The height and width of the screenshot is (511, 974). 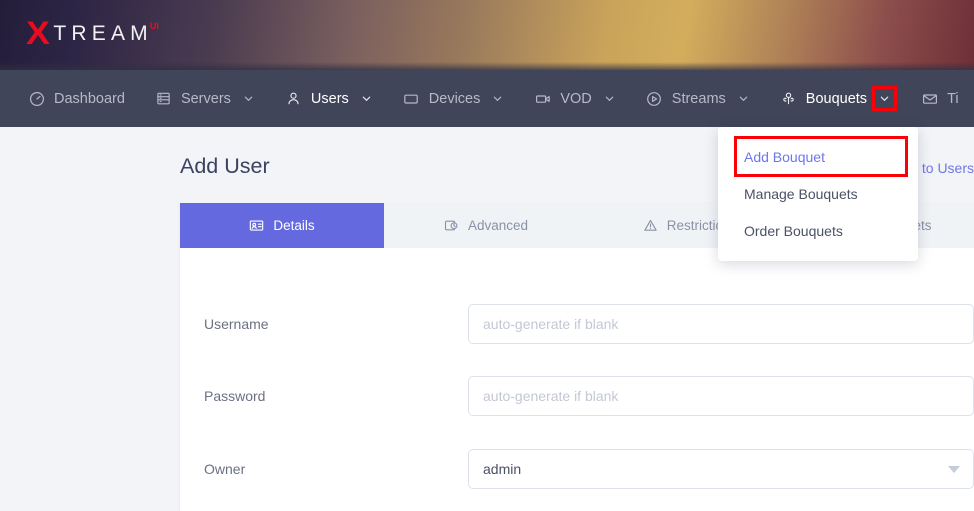 What do you see at coordinates (784, 156) in the screenshot?
I see `dropdown-label-add-bouquet: Add Bouquet` at bounding box center [784, 156].